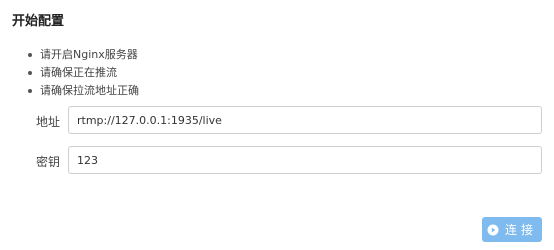  Describe the element at coordinates (83, 91) in the screenshot. I see `instruction-item: 请确保拉流地址正确` at that location.